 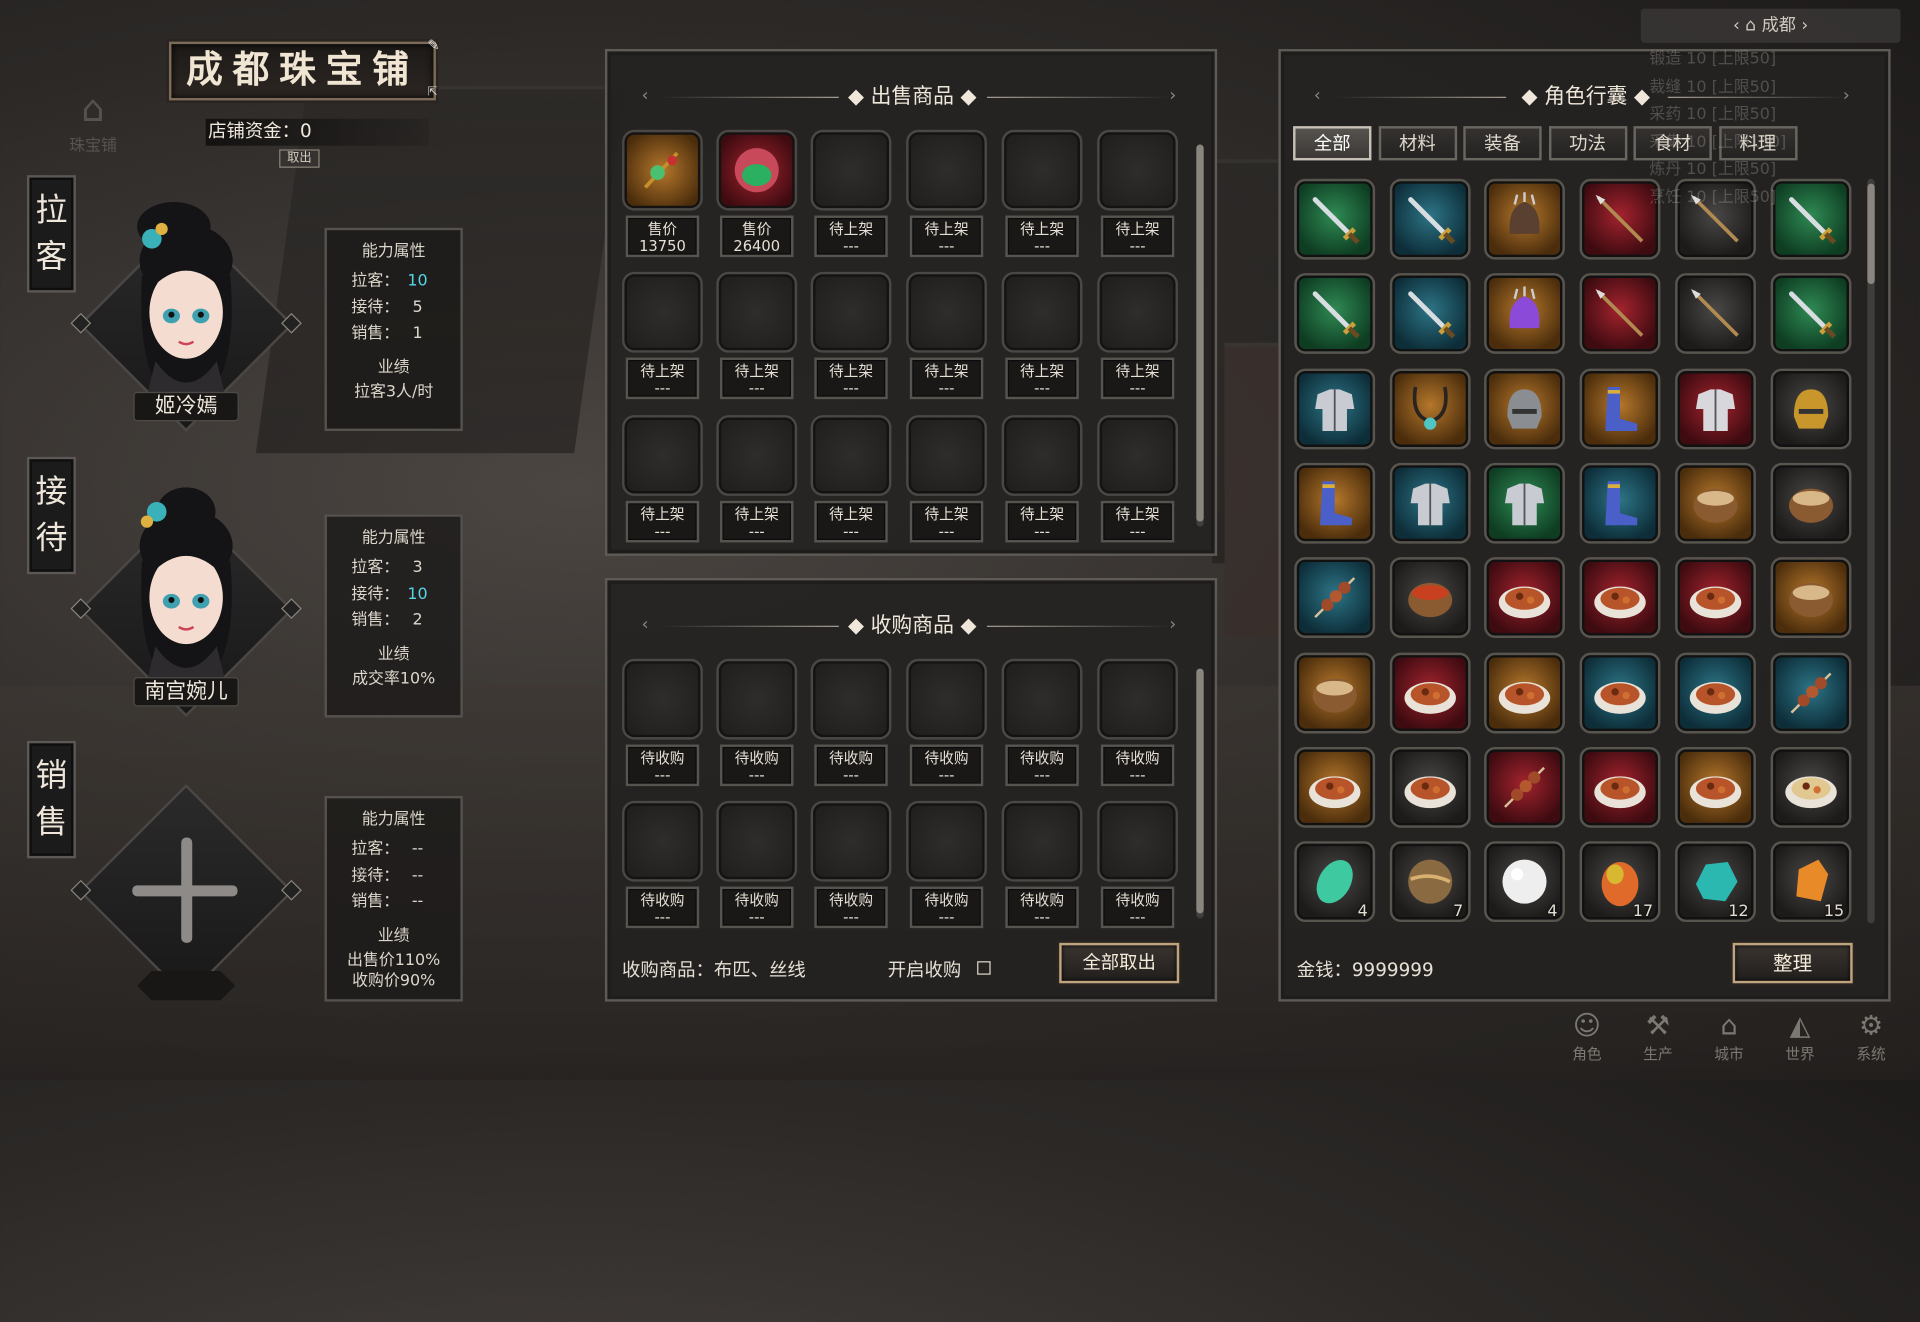 What do you see at coordinates (1729, 1037) in the screenshot?
I see `nav-city: ⌂ 城市` at bounding box center [1729, 1037].